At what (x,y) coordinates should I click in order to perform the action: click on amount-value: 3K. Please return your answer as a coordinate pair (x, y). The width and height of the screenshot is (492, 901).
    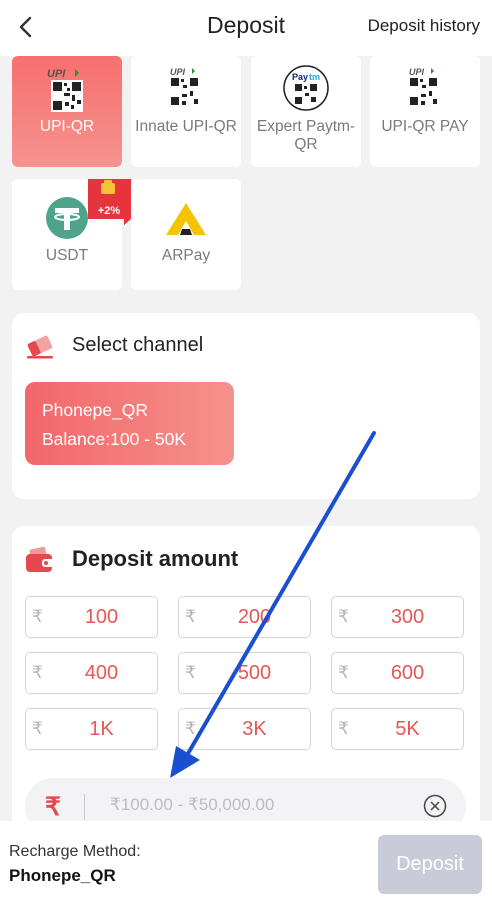
    Looking at the image, I should click on (254, 729).